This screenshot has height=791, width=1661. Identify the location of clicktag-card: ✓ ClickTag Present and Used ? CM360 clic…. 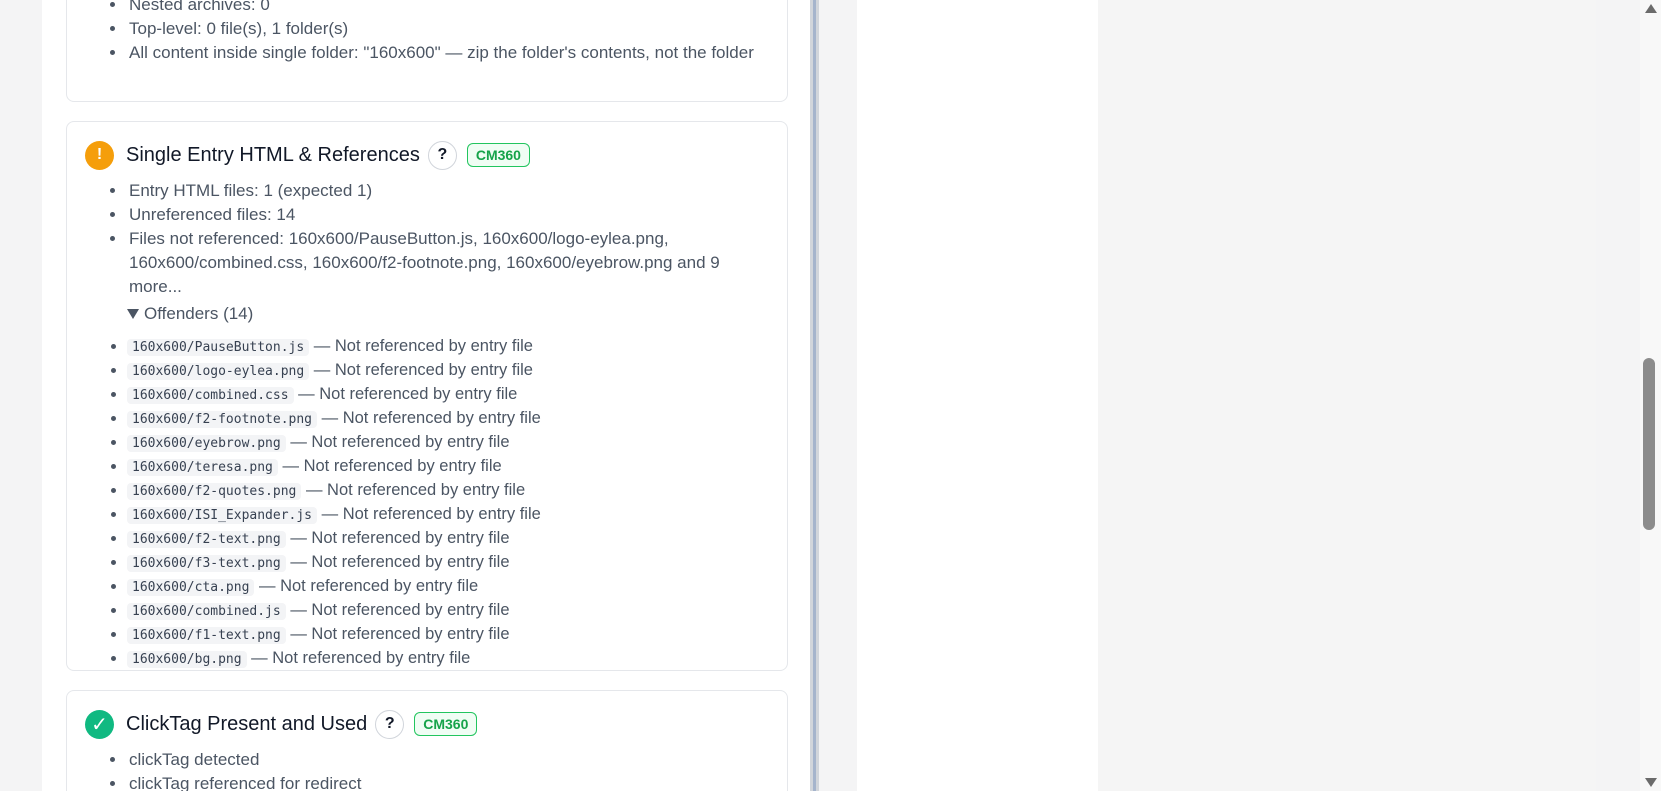
(427, 740).